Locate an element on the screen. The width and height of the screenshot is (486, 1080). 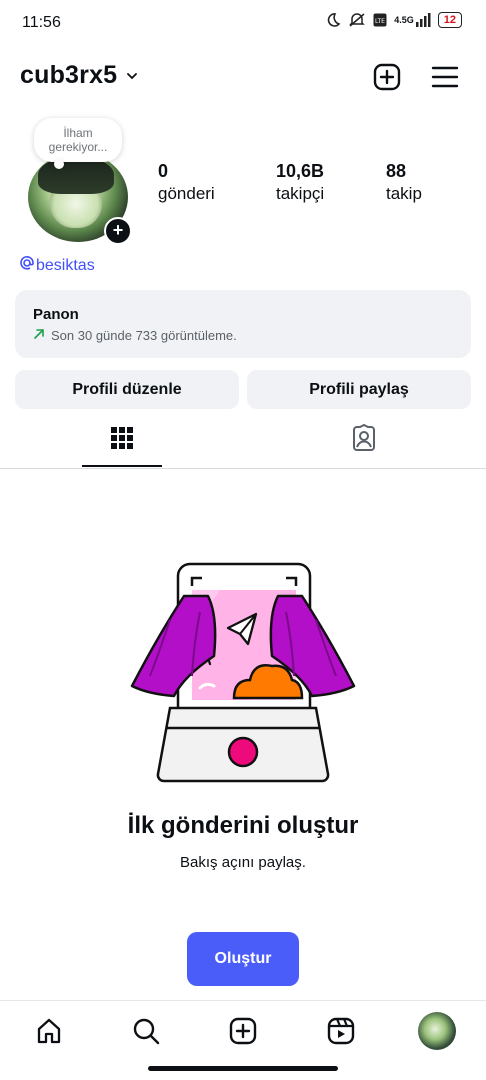
chevron-down-icon is located at coordinates (132, 75).